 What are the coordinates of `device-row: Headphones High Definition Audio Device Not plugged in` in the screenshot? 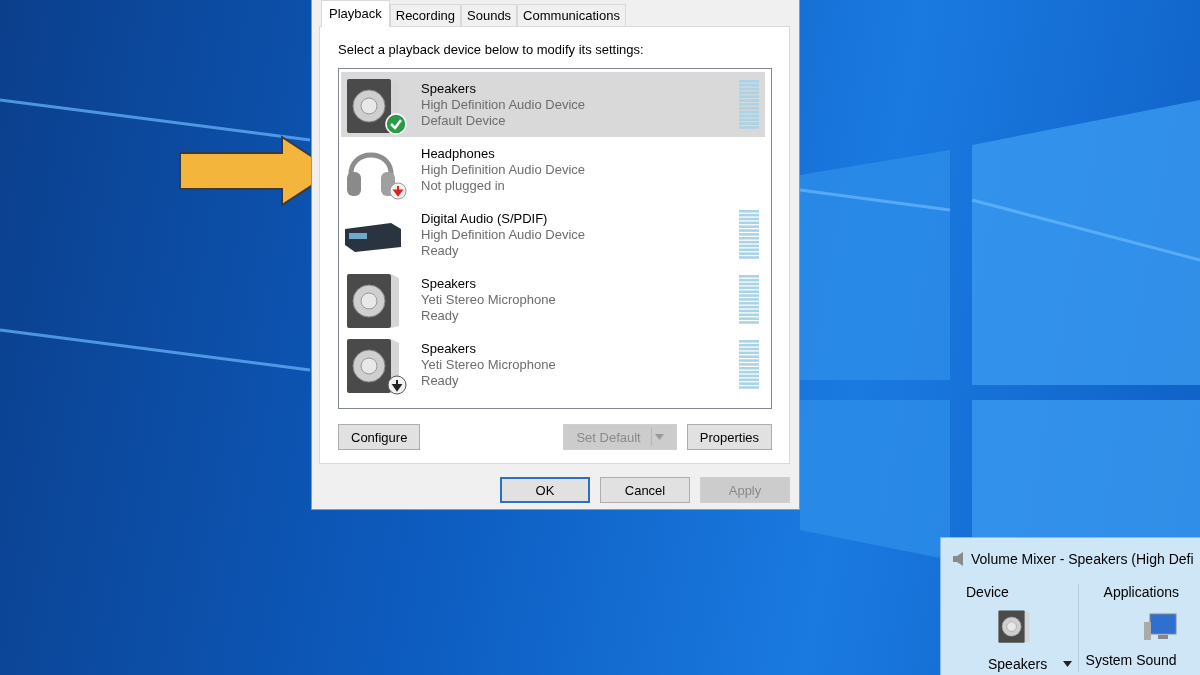 It's located at (553, 169).